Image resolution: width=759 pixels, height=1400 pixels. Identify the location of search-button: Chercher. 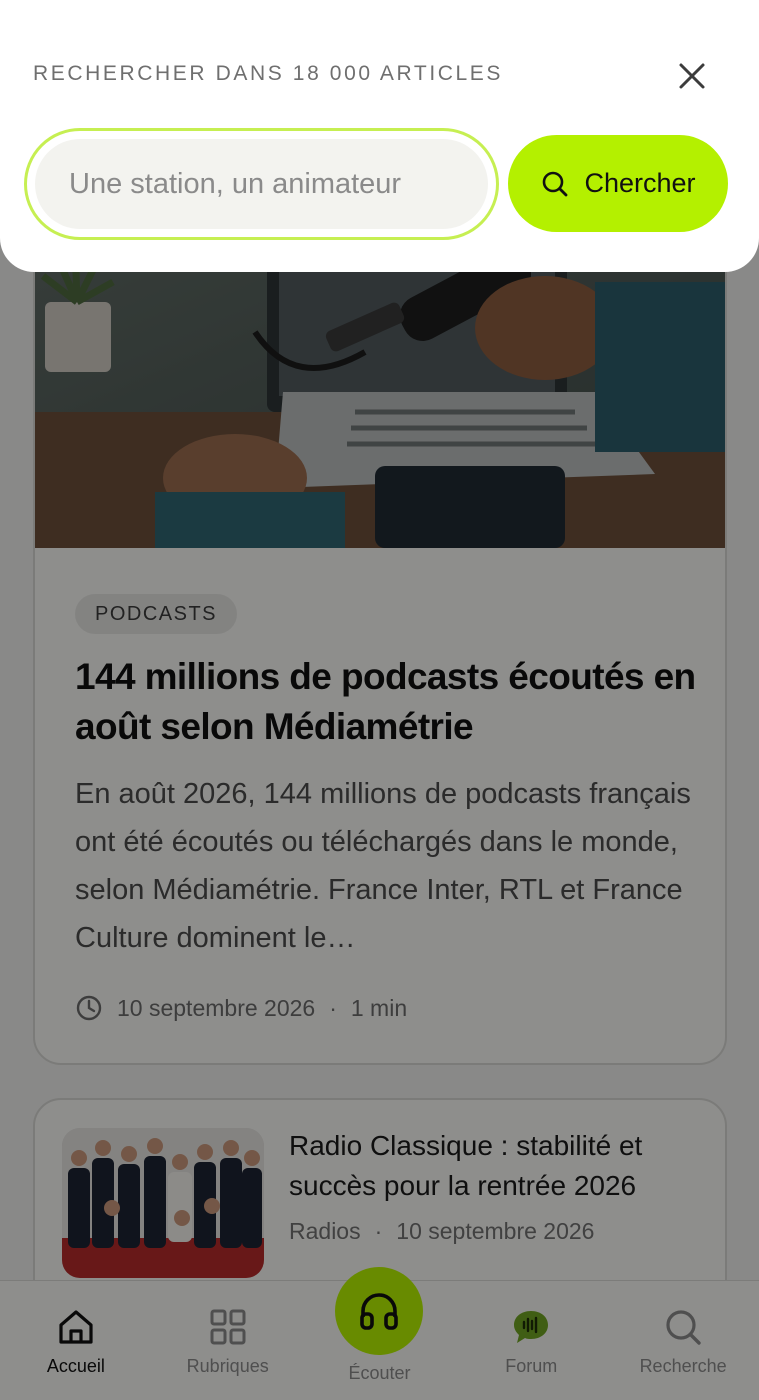
(618, 183).